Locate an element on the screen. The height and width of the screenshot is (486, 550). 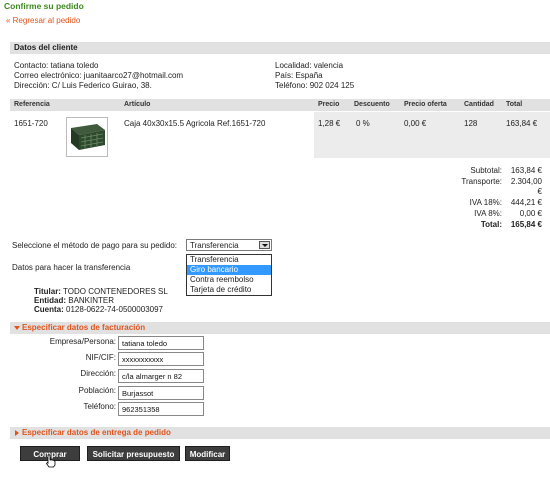
col-precio-oferta: Precio oferta is located at coordinates (425, 104).